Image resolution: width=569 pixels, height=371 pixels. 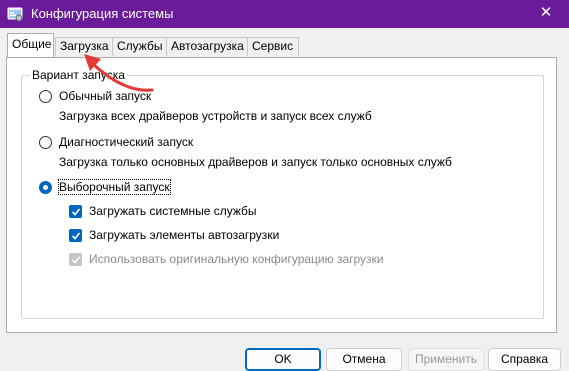 What do you see at coordinates (173, 211) in the screenshot?
I see `load-system-services-label: Загружать системные службы` at bounding box center [173, 211].